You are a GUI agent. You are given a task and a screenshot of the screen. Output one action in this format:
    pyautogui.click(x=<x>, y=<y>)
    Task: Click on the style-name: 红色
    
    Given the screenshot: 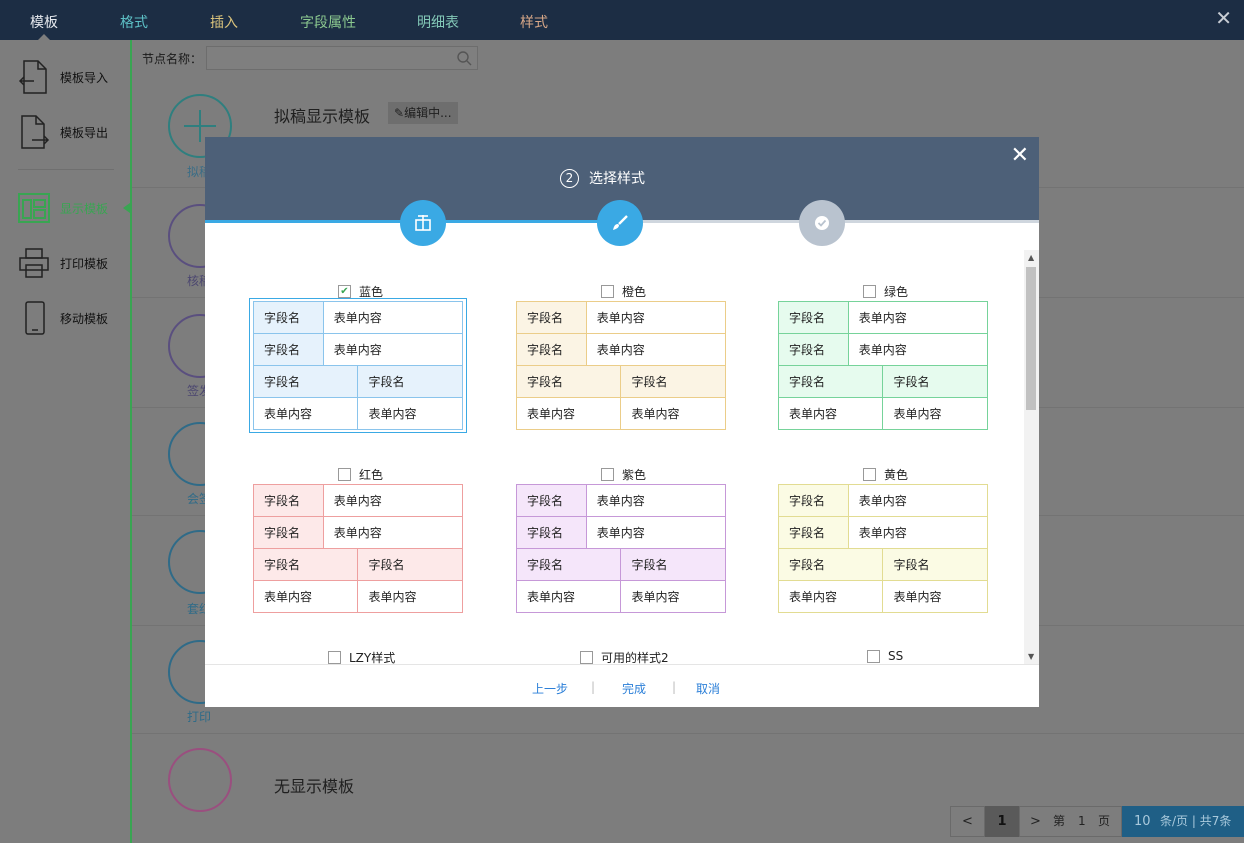 What is the action you would take?
    pyautogui.click(x=371, y=475)
    